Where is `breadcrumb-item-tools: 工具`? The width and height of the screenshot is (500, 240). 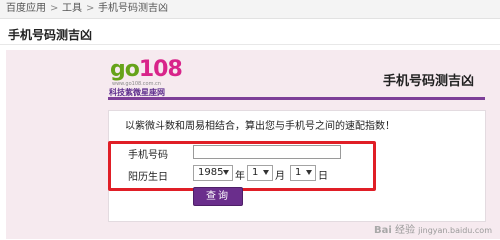
breadcrumb-item-tools: 工具 is located at coordinates (72, 9).